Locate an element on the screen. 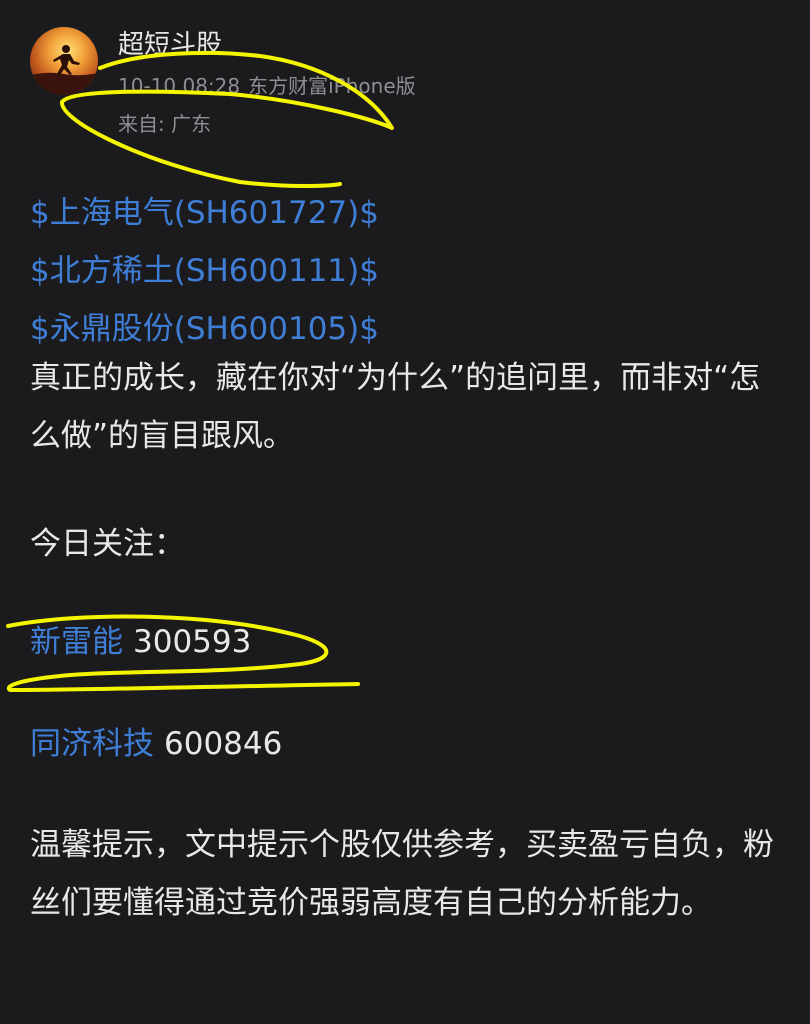  post-location: 来自: 广东 is located at coordinates (165, 124).